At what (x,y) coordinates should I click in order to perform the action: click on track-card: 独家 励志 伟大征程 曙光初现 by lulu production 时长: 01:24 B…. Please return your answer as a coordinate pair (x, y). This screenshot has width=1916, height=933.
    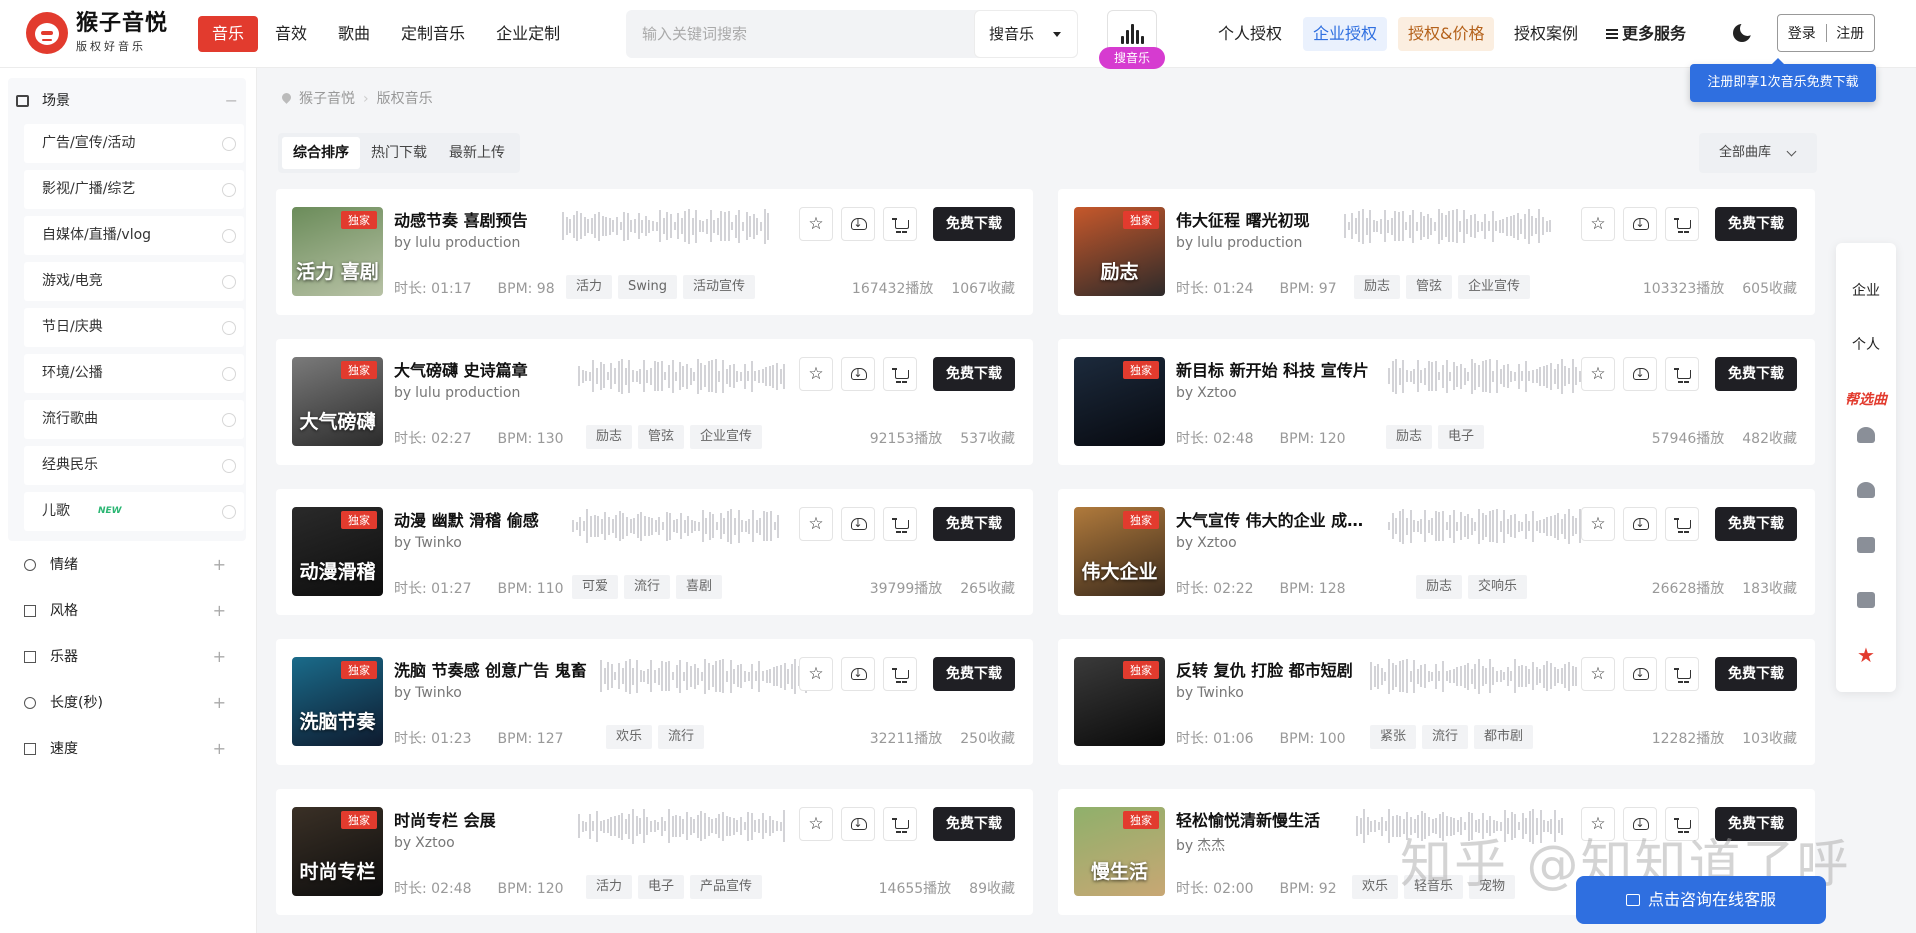
    Looking at the image, I should click on (1436, 252).